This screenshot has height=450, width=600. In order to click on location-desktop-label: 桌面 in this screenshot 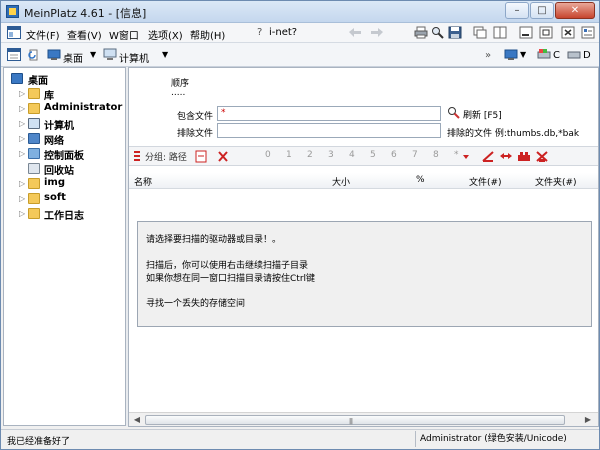, I will do `click(73, 57)`.